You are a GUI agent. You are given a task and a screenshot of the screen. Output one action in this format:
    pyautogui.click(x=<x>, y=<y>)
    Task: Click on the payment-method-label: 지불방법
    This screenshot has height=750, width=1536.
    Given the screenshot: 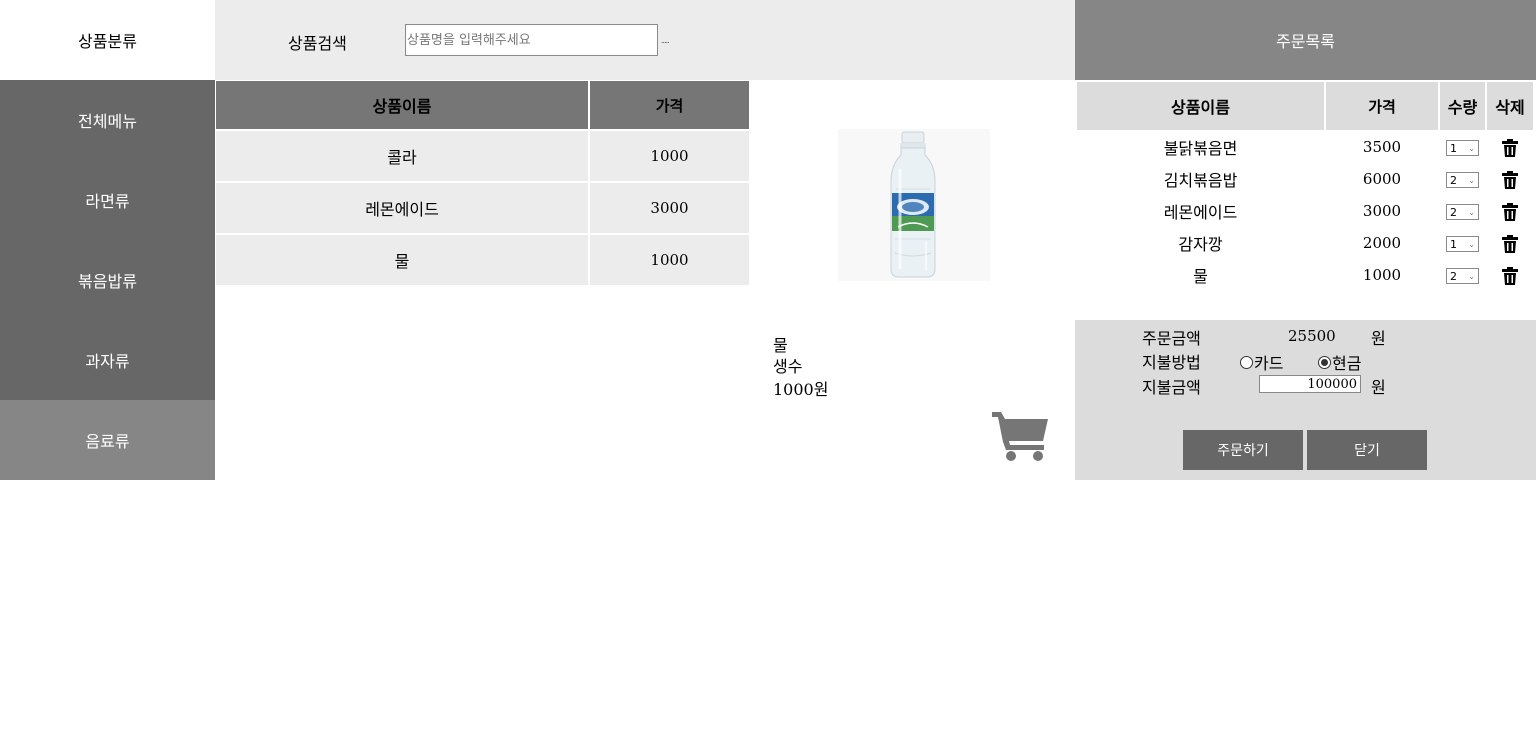 What is the action you would take?
    pyautogui.click(x=1171, y=362)
    